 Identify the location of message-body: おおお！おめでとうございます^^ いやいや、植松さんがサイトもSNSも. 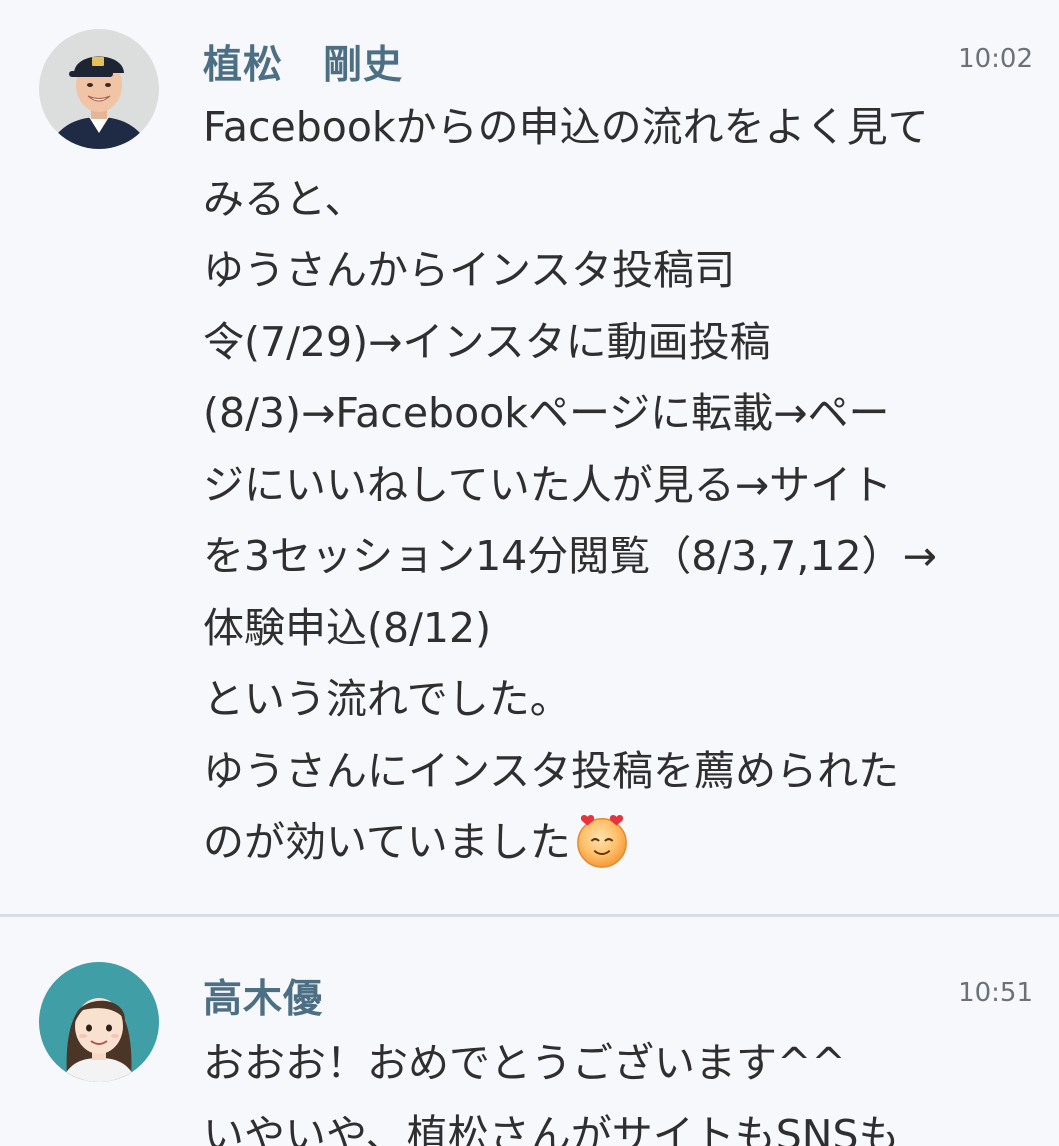
(623, 1087).